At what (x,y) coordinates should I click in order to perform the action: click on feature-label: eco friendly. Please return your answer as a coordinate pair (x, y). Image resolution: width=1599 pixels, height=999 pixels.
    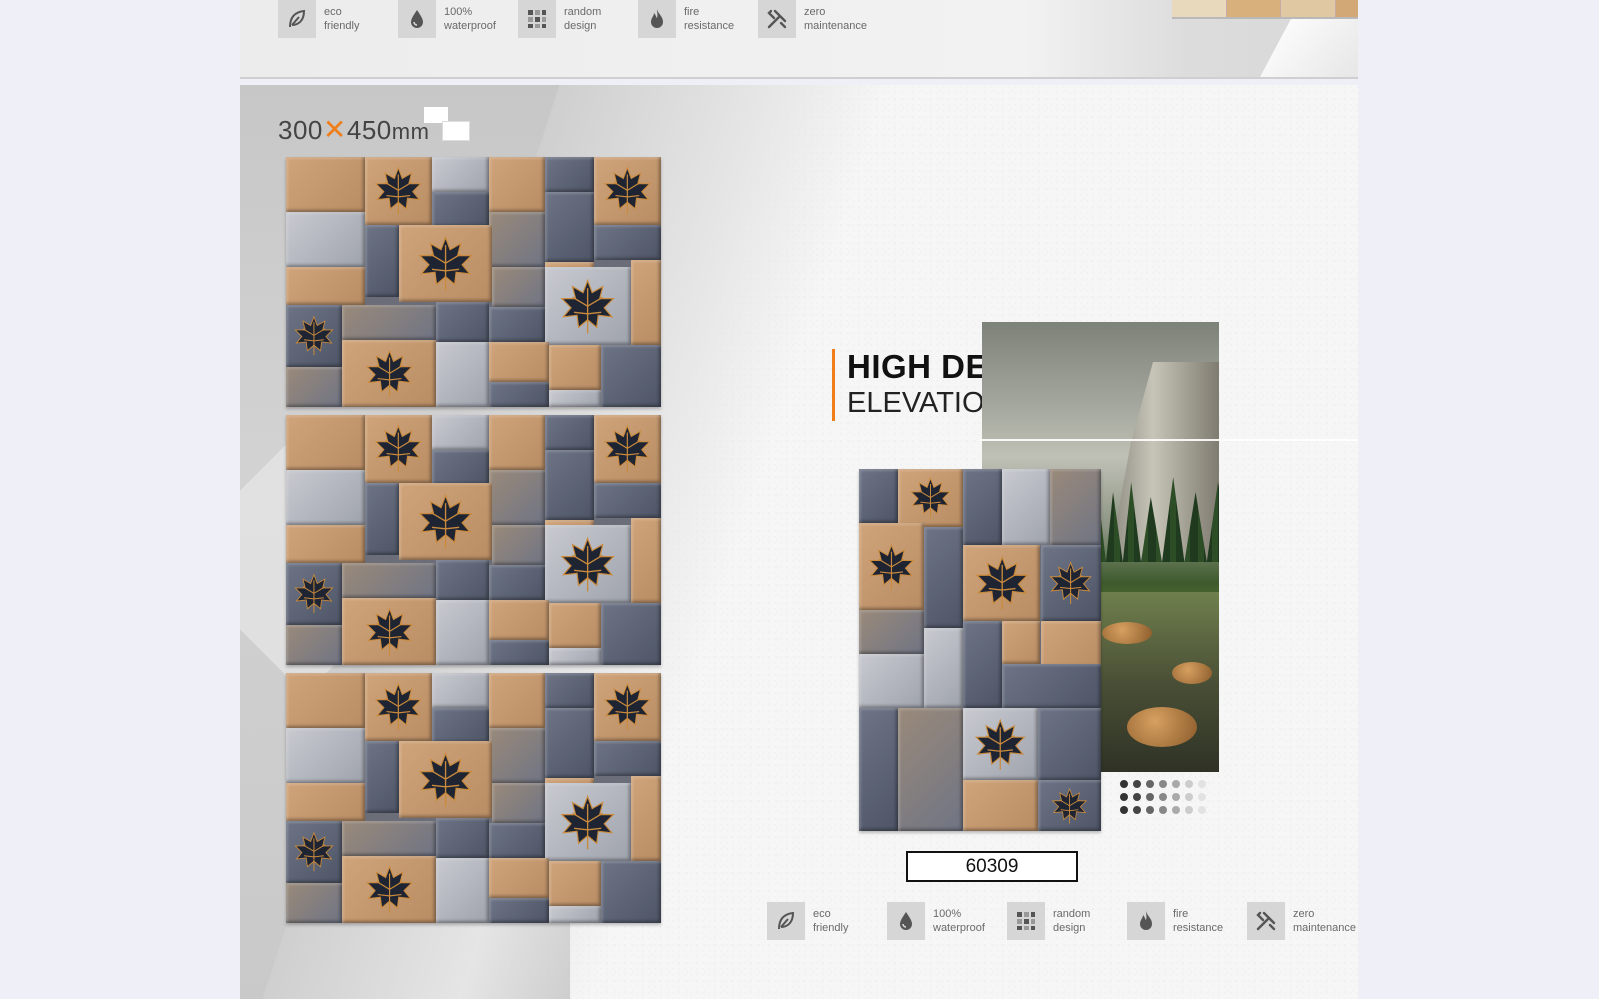
    Looking at the image, I should click on (831, 921).